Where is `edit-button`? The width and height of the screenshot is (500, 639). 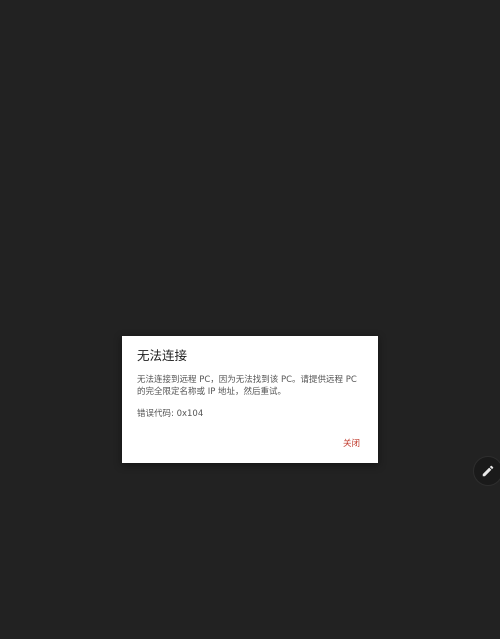
edit-button is located at coordinates (486, 471).